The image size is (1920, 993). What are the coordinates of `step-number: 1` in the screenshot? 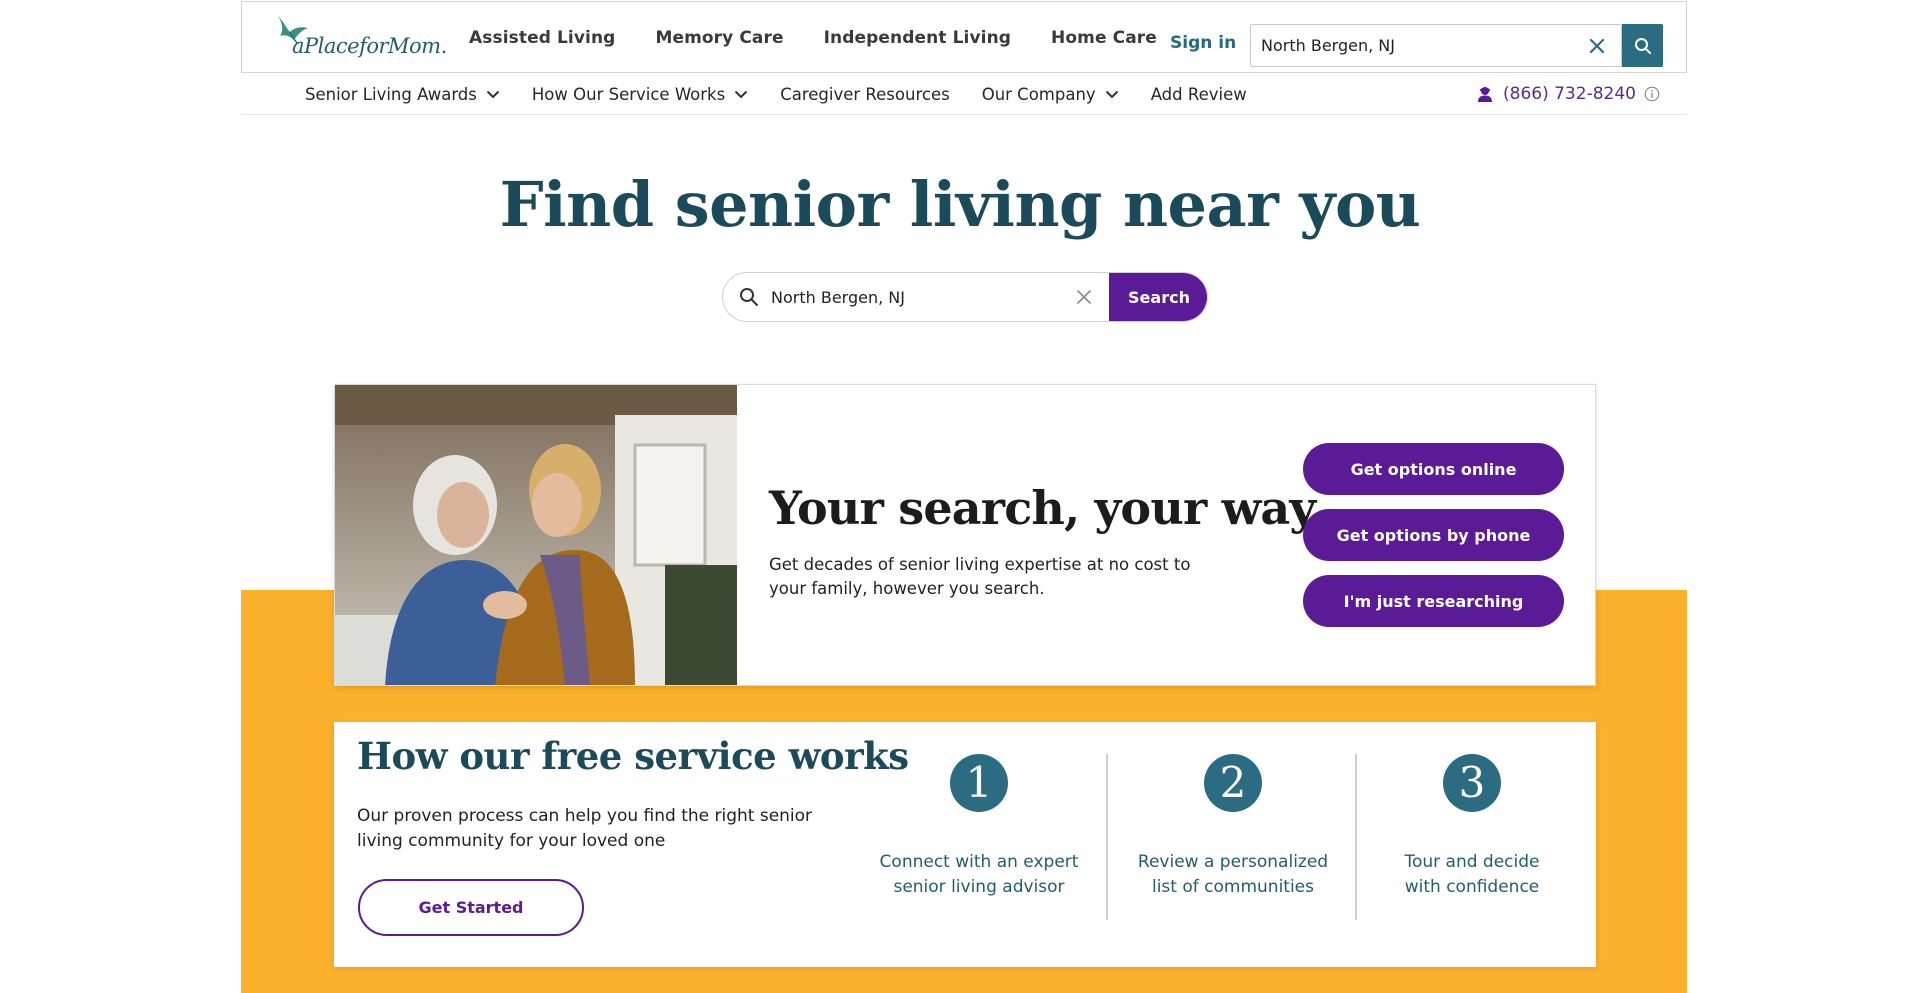 It's located at (979, 783).